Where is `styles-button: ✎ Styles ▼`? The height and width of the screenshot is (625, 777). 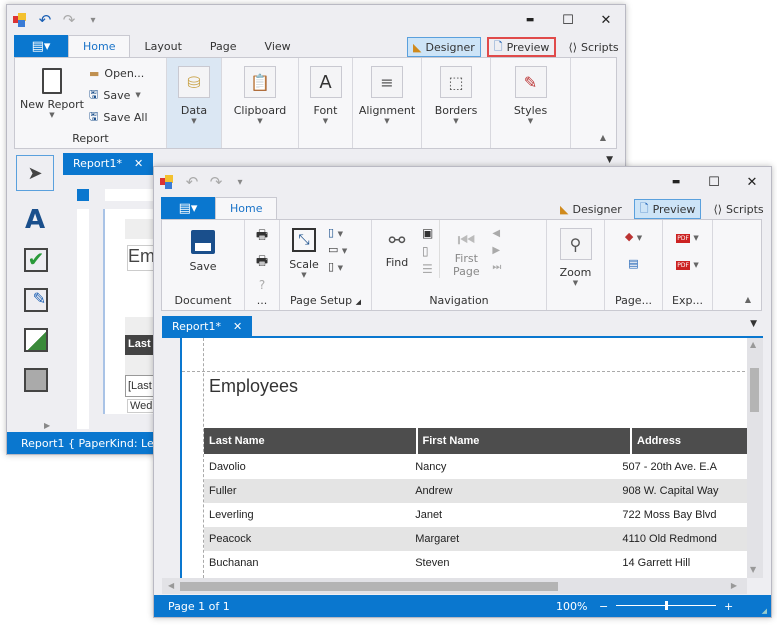 styles-button: ✎ Styles ▼ is located at coordinates (531, 103).